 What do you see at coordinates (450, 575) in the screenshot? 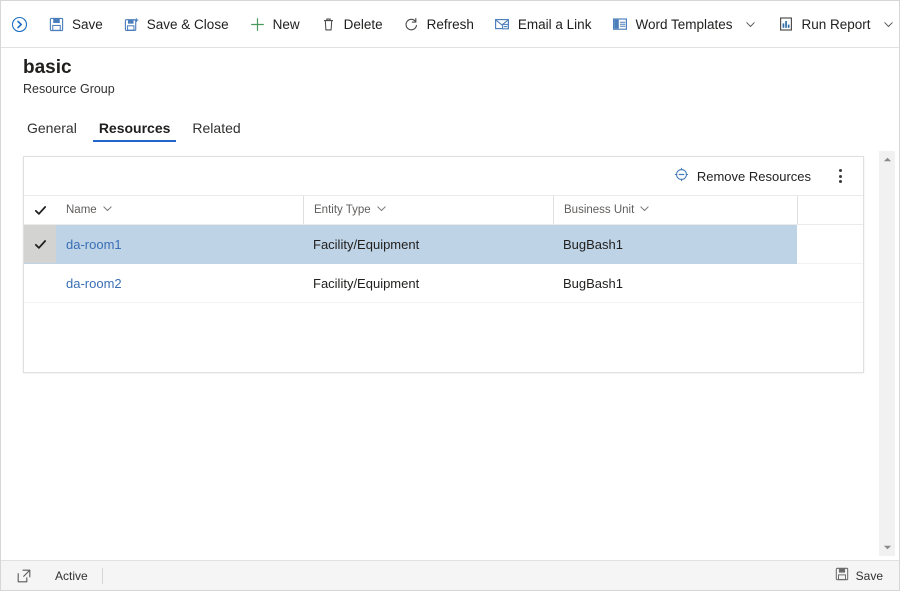
I see `status-bar: Active Save` at bounding box center [450, 575].